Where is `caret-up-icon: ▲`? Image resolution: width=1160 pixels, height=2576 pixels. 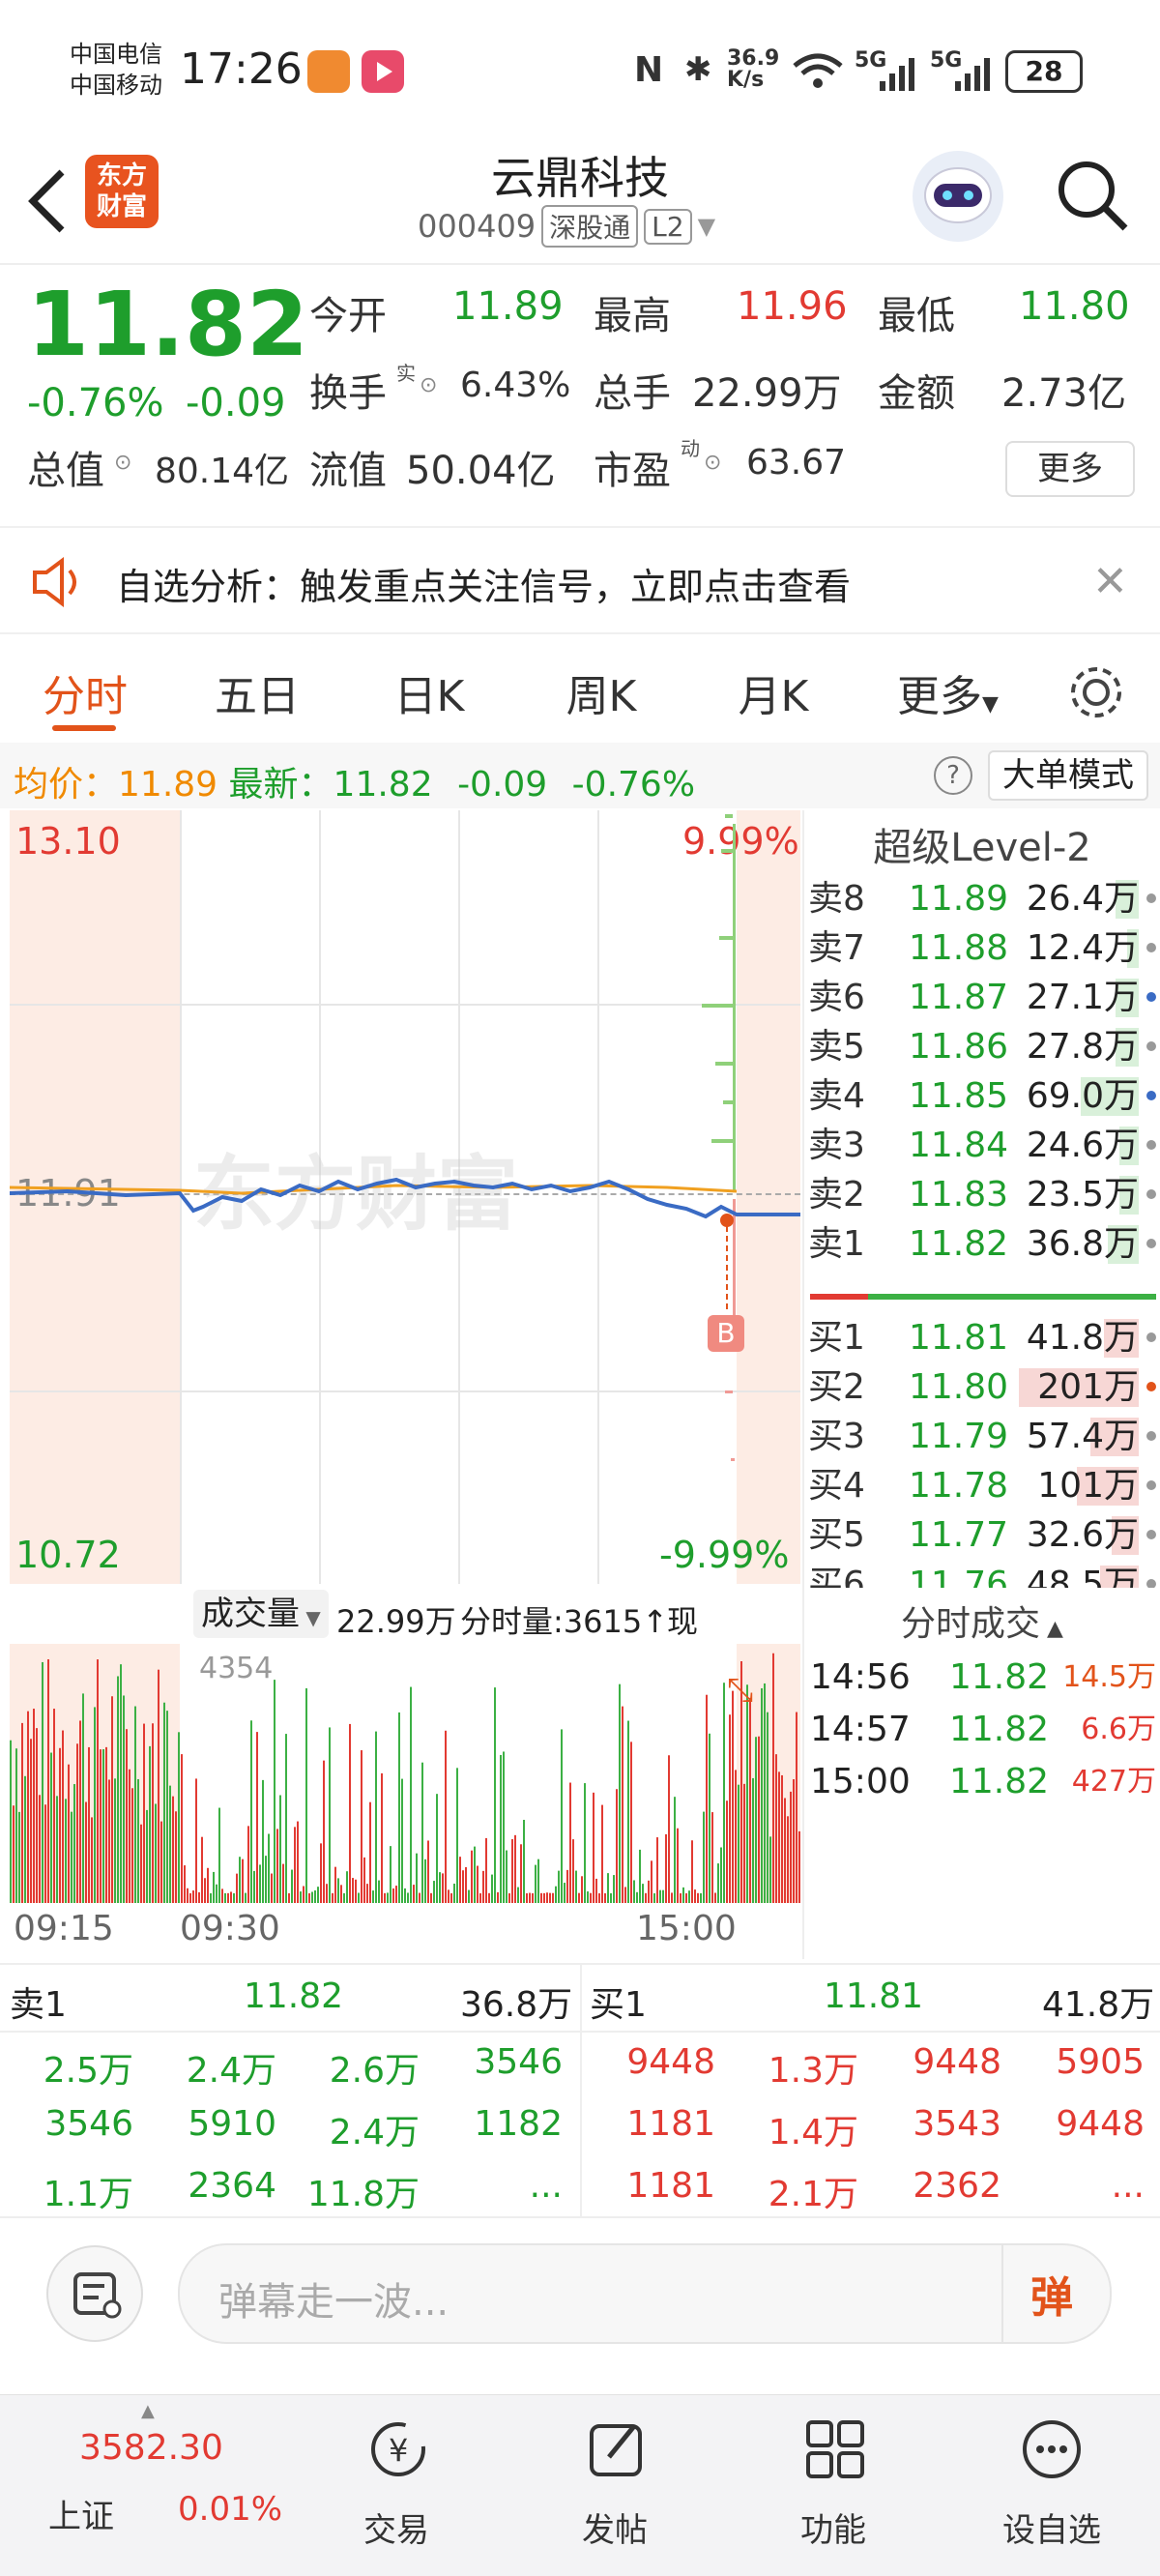
caret-up-icon: ▲ is located at coordinates (148, 2411).